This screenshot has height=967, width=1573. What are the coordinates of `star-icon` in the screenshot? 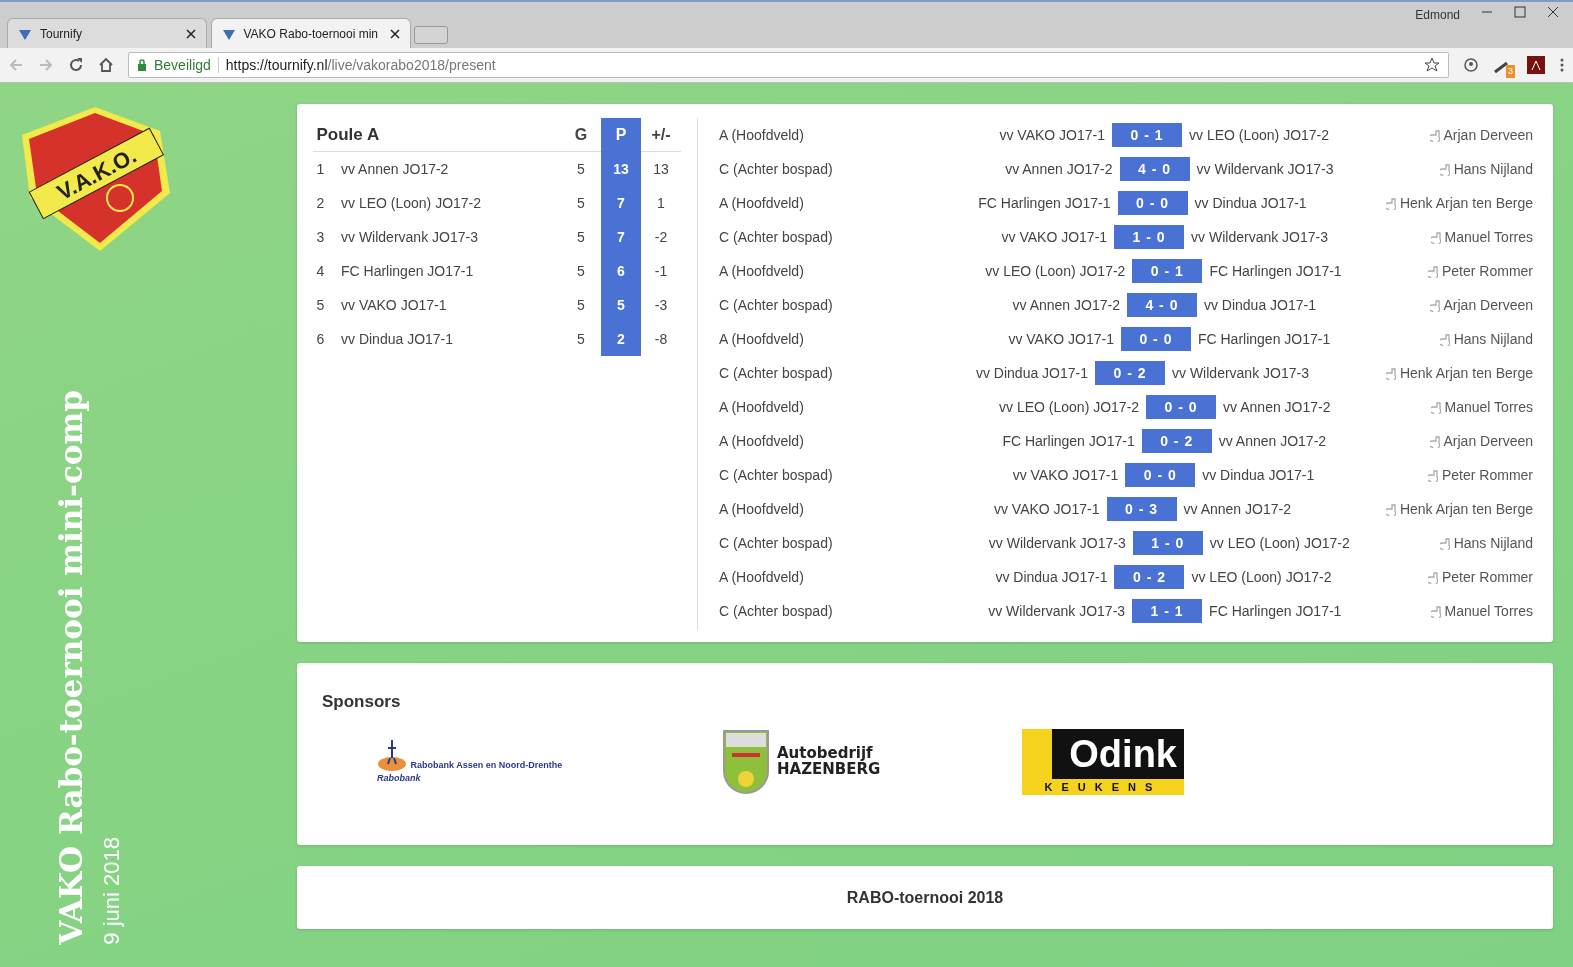 It's located at (1432, 65).